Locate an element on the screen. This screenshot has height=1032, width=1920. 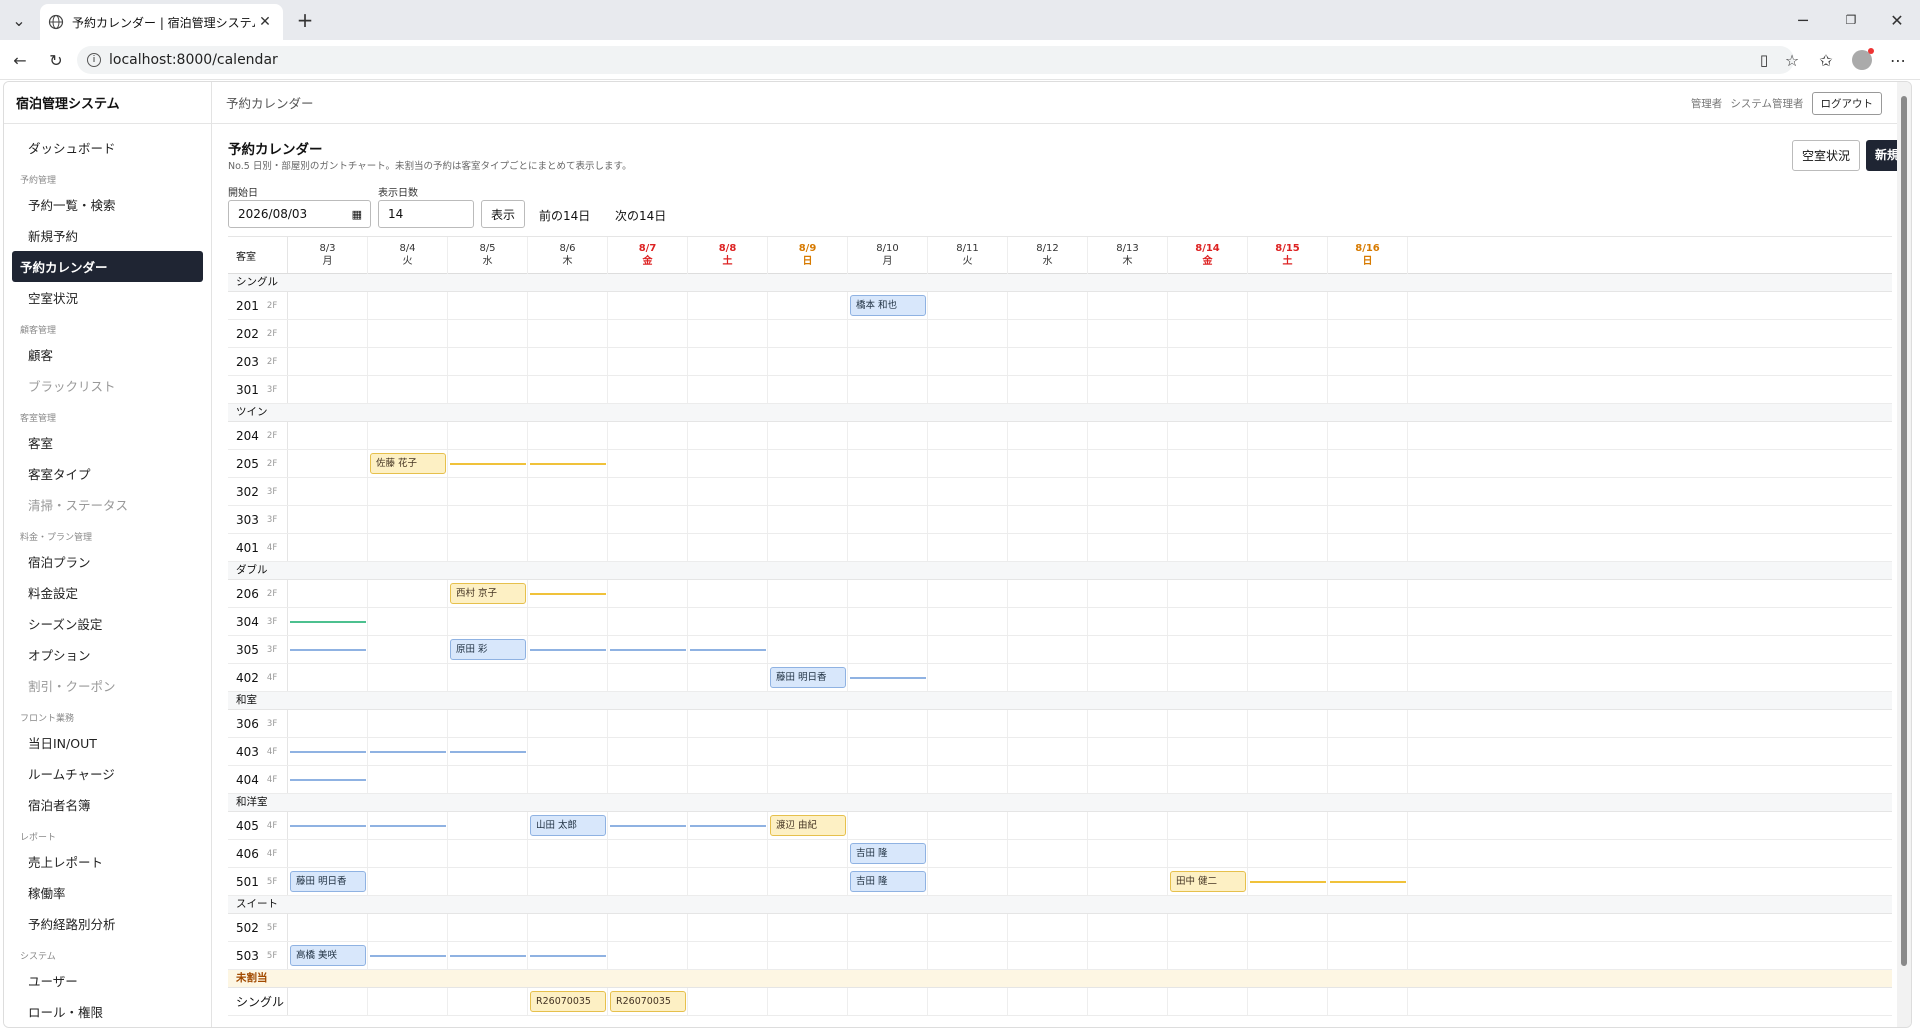
back-icon: ← is located at coordinates (20, 60).